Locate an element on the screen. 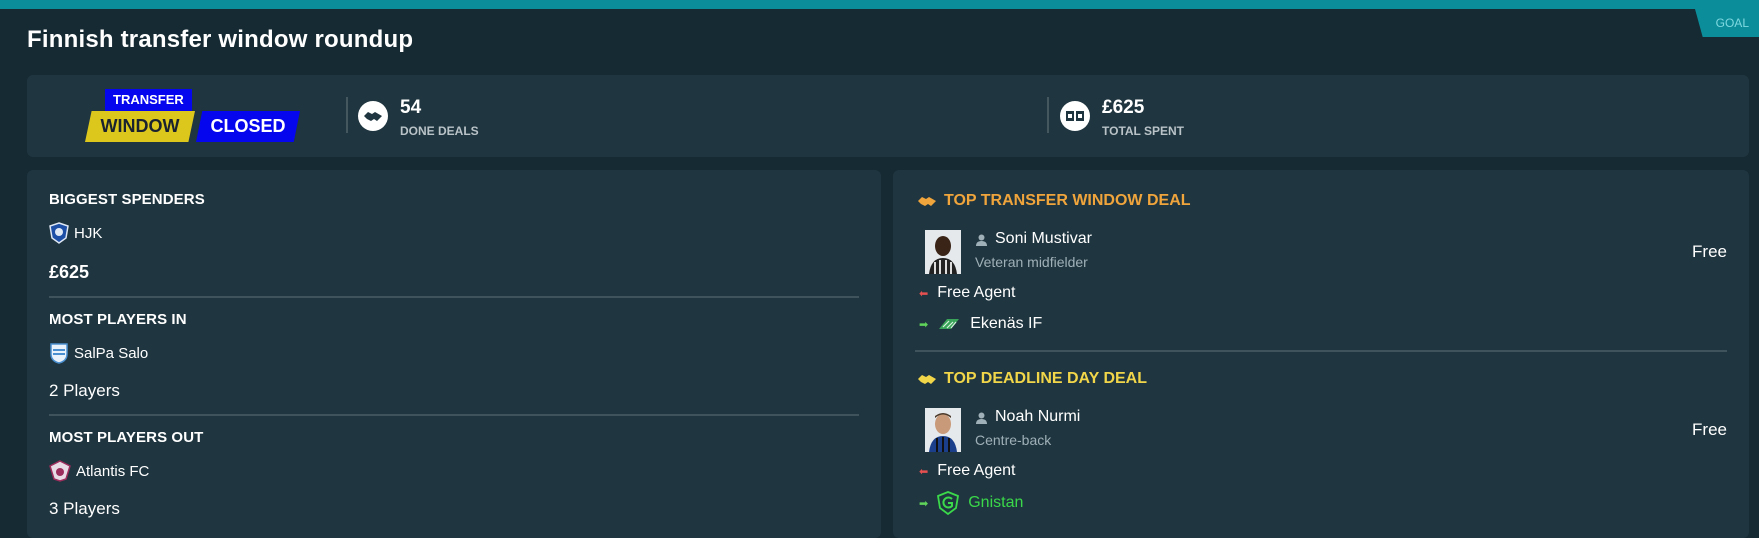 Image resolution: width=1759 pixels, height=538 pixels. top-deal-title: TOP TRANSFER WINDOW DEAL is located at coordinates (1054, 201).